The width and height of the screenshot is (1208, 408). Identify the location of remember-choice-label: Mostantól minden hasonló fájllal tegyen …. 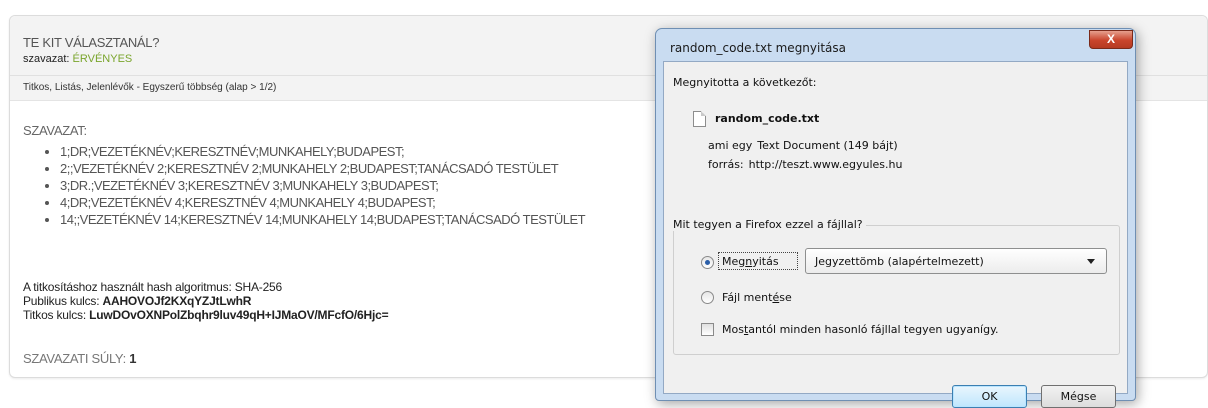
(860, 329).